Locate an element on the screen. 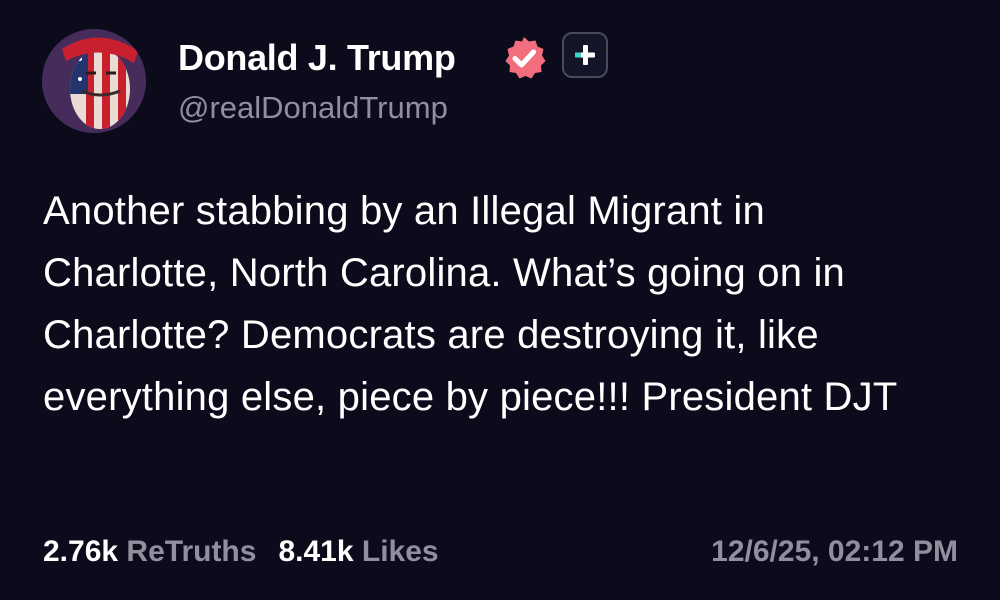 This screenshot has height=600, width=1000. verified-check-icon is located at coordinates (524, 58).